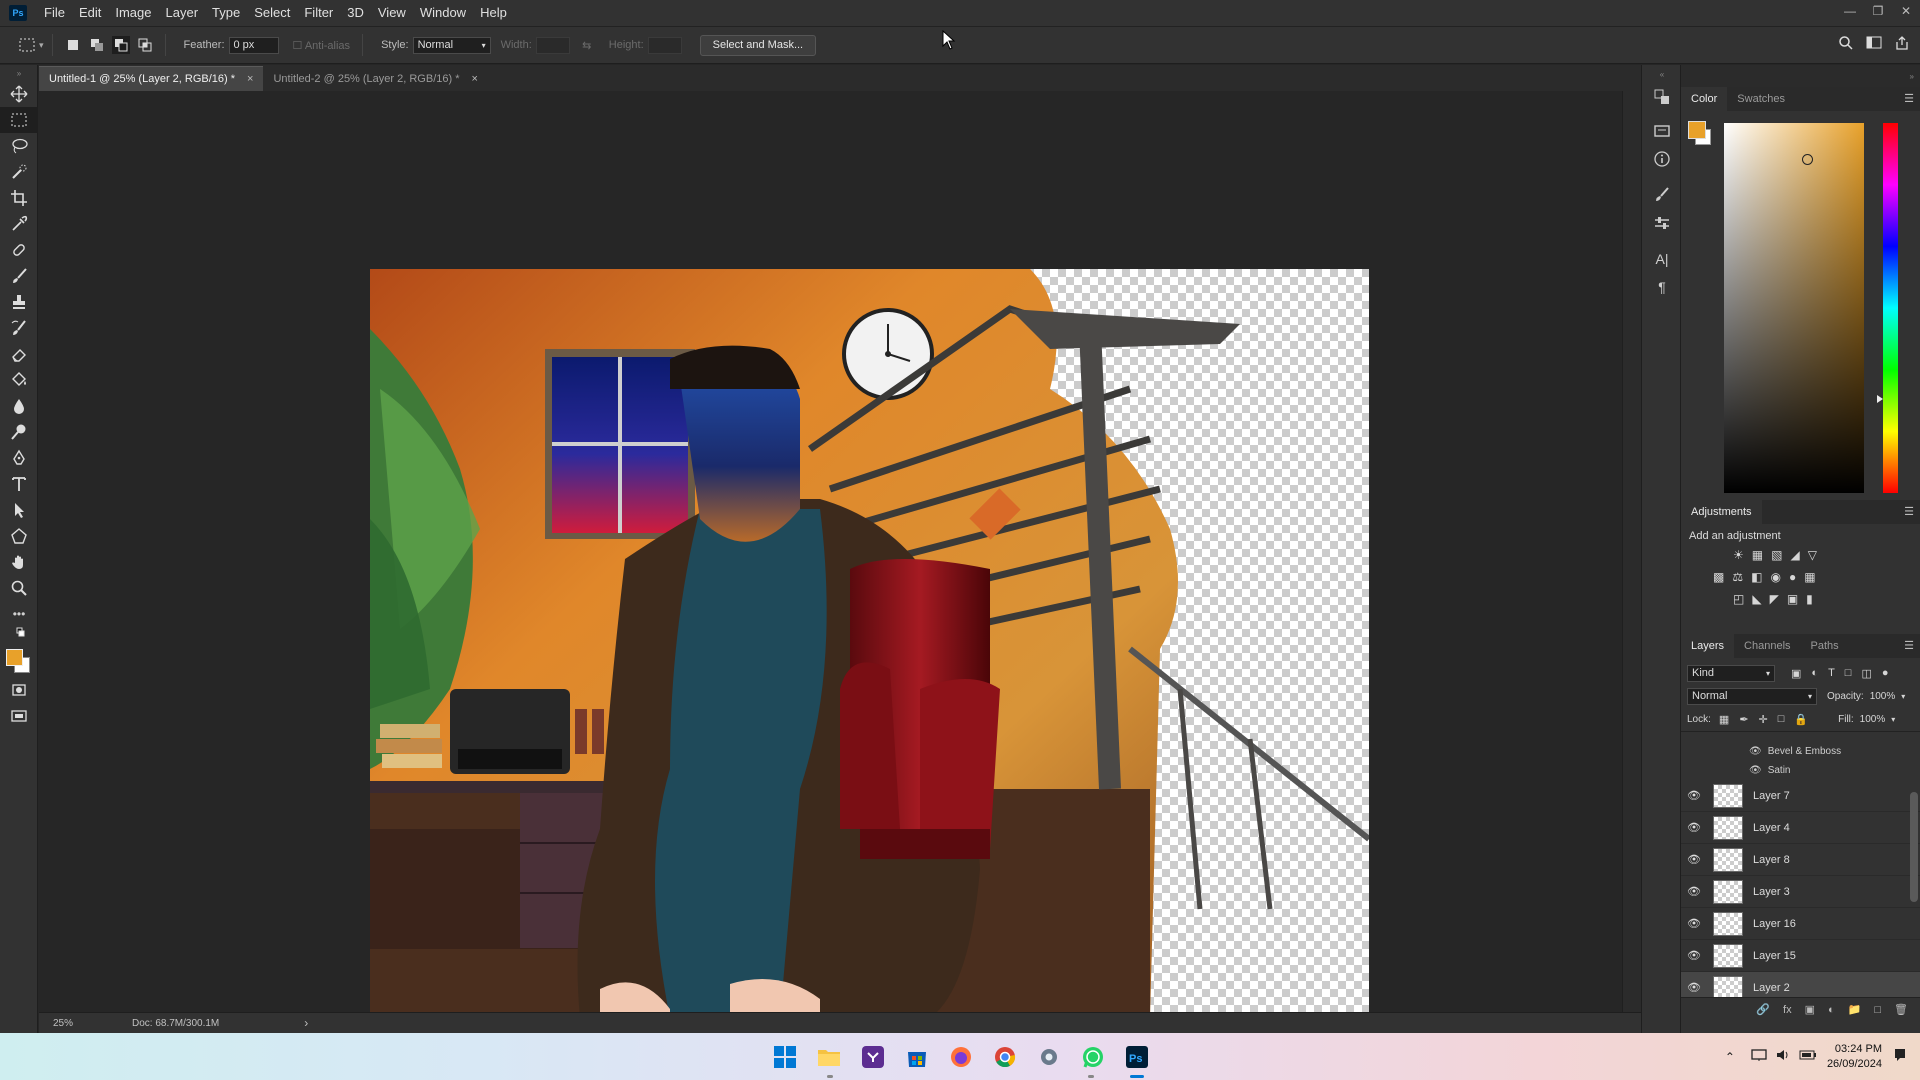 Image resolution: width=1920 pixels, height=1080 pixels. What do you see at coordinates (1761, 99) in the screenshot?
I see `tab-swatches: Swatches` at bounding box center [1761, 99].